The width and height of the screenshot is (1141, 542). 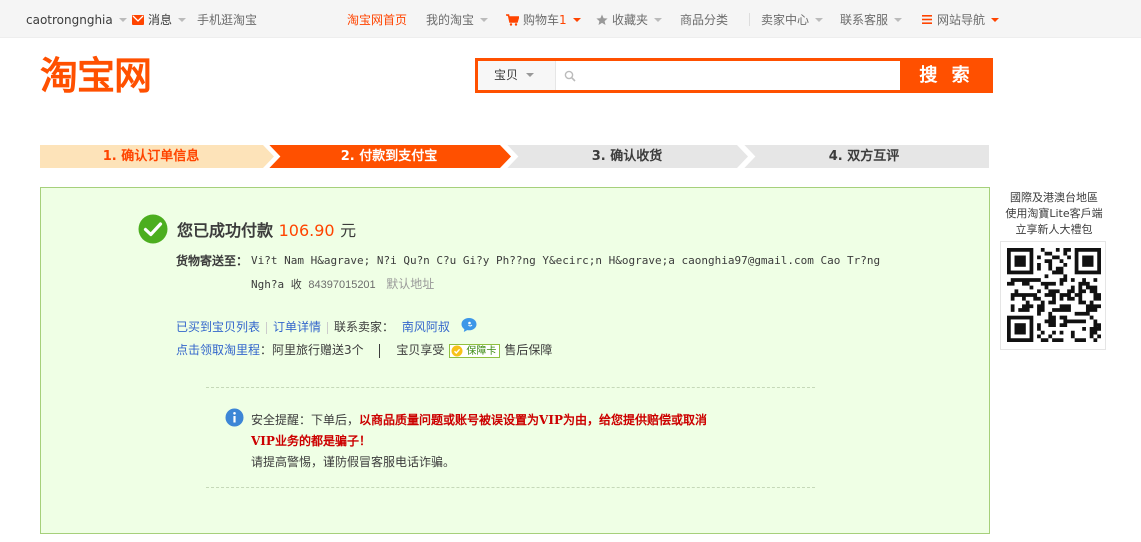 I want to click on taobao-logo-icon: 淘宝网, so click(x=96, y=76).